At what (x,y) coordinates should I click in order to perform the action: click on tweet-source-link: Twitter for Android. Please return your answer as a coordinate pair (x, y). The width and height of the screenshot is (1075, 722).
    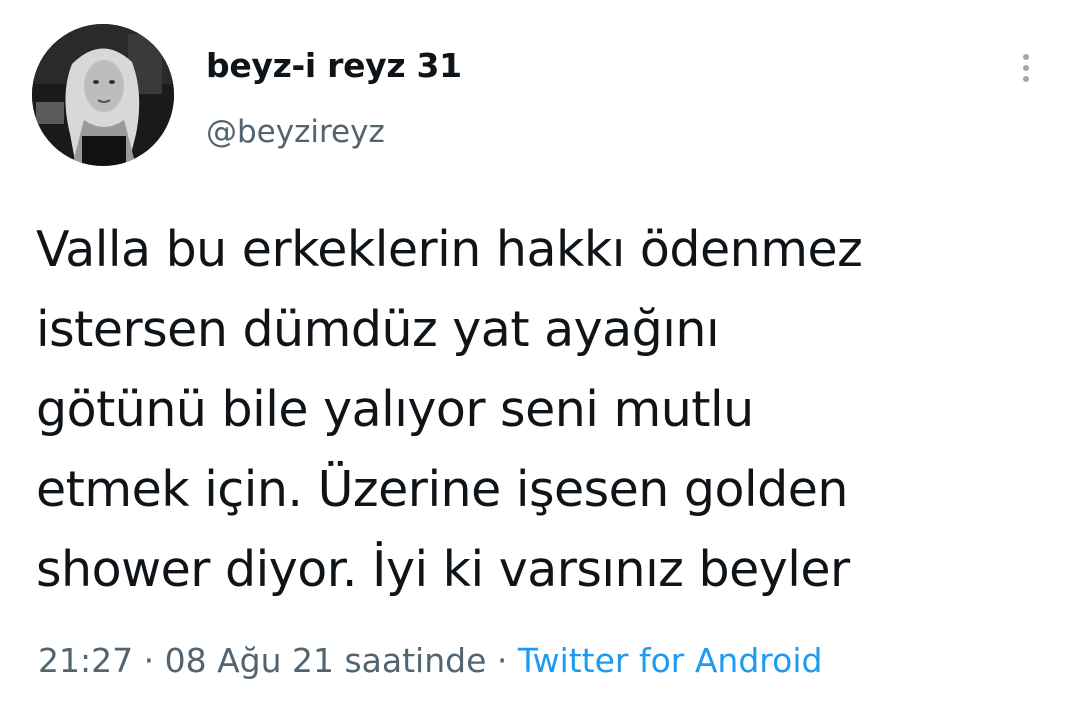
    Looking at the image, I should click on (670, 660).